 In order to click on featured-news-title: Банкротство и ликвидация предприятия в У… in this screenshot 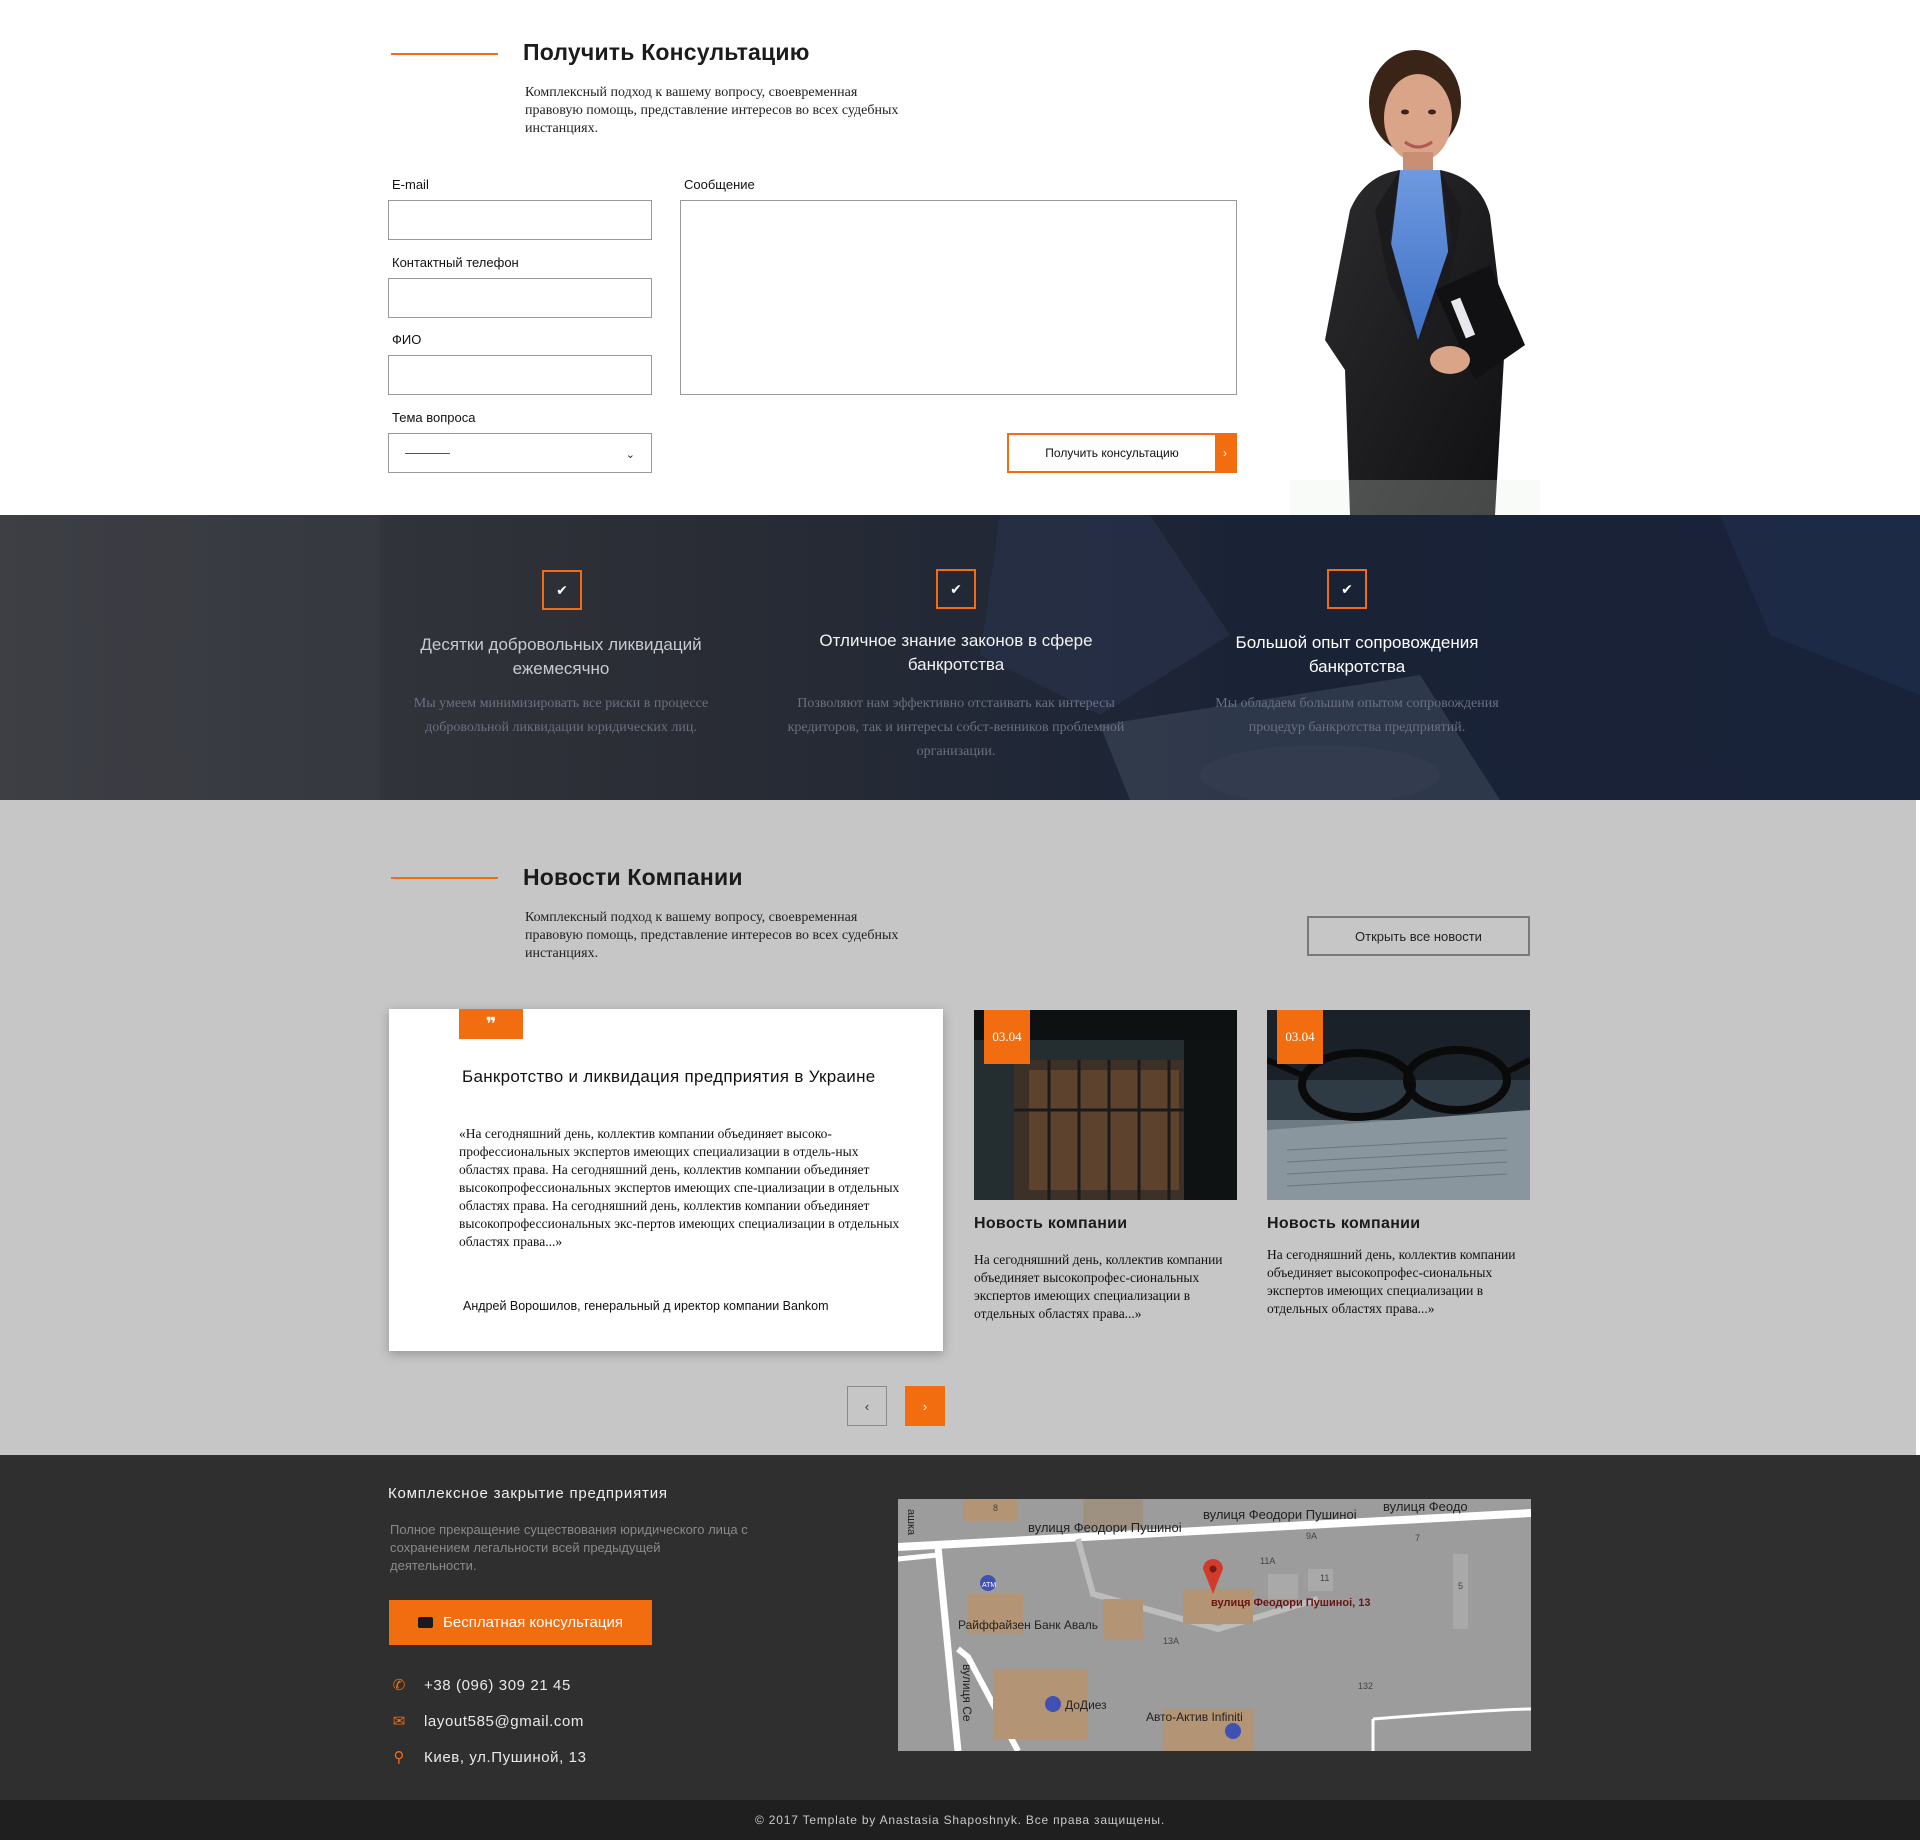, I will do `click(669, 1076)`.